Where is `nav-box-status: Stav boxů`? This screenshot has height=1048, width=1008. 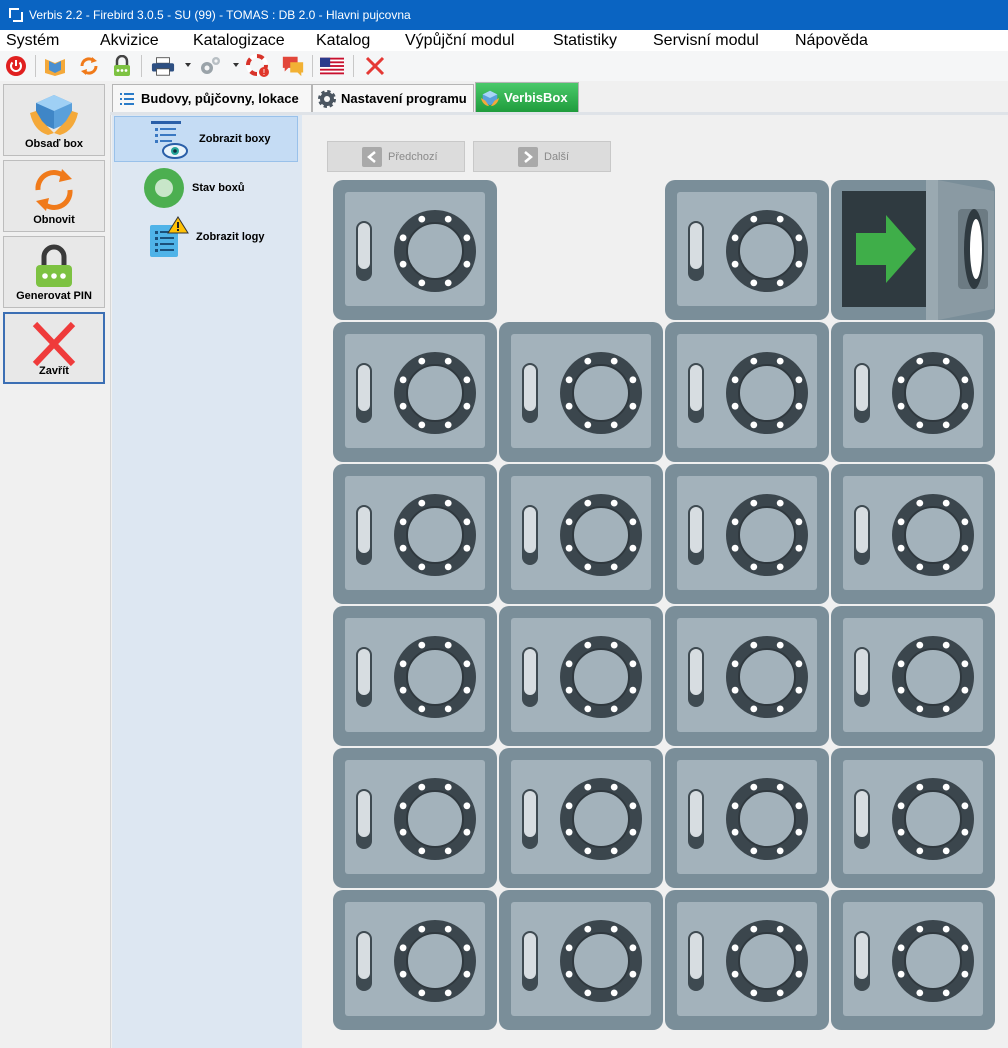 nav-box-status: Stav boxů is located at coordinates (206, 188).